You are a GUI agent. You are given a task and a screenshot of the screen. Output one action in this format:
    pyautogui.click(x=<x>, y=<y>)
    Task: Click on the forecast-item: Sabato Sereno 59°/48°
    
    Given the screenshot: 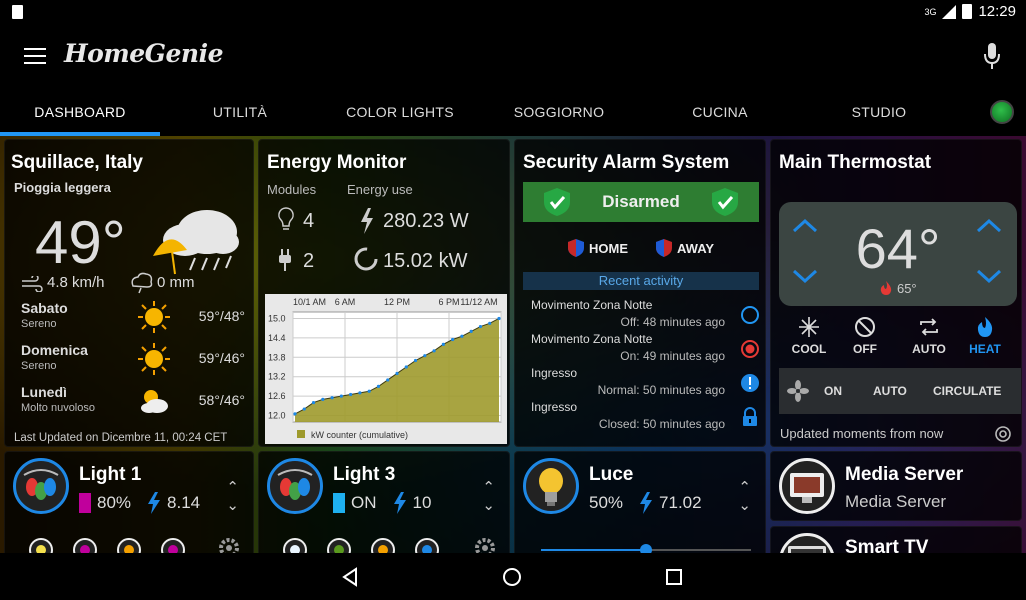 What is the action you would take?
    pyautogui.click(x=133, y=320)
    